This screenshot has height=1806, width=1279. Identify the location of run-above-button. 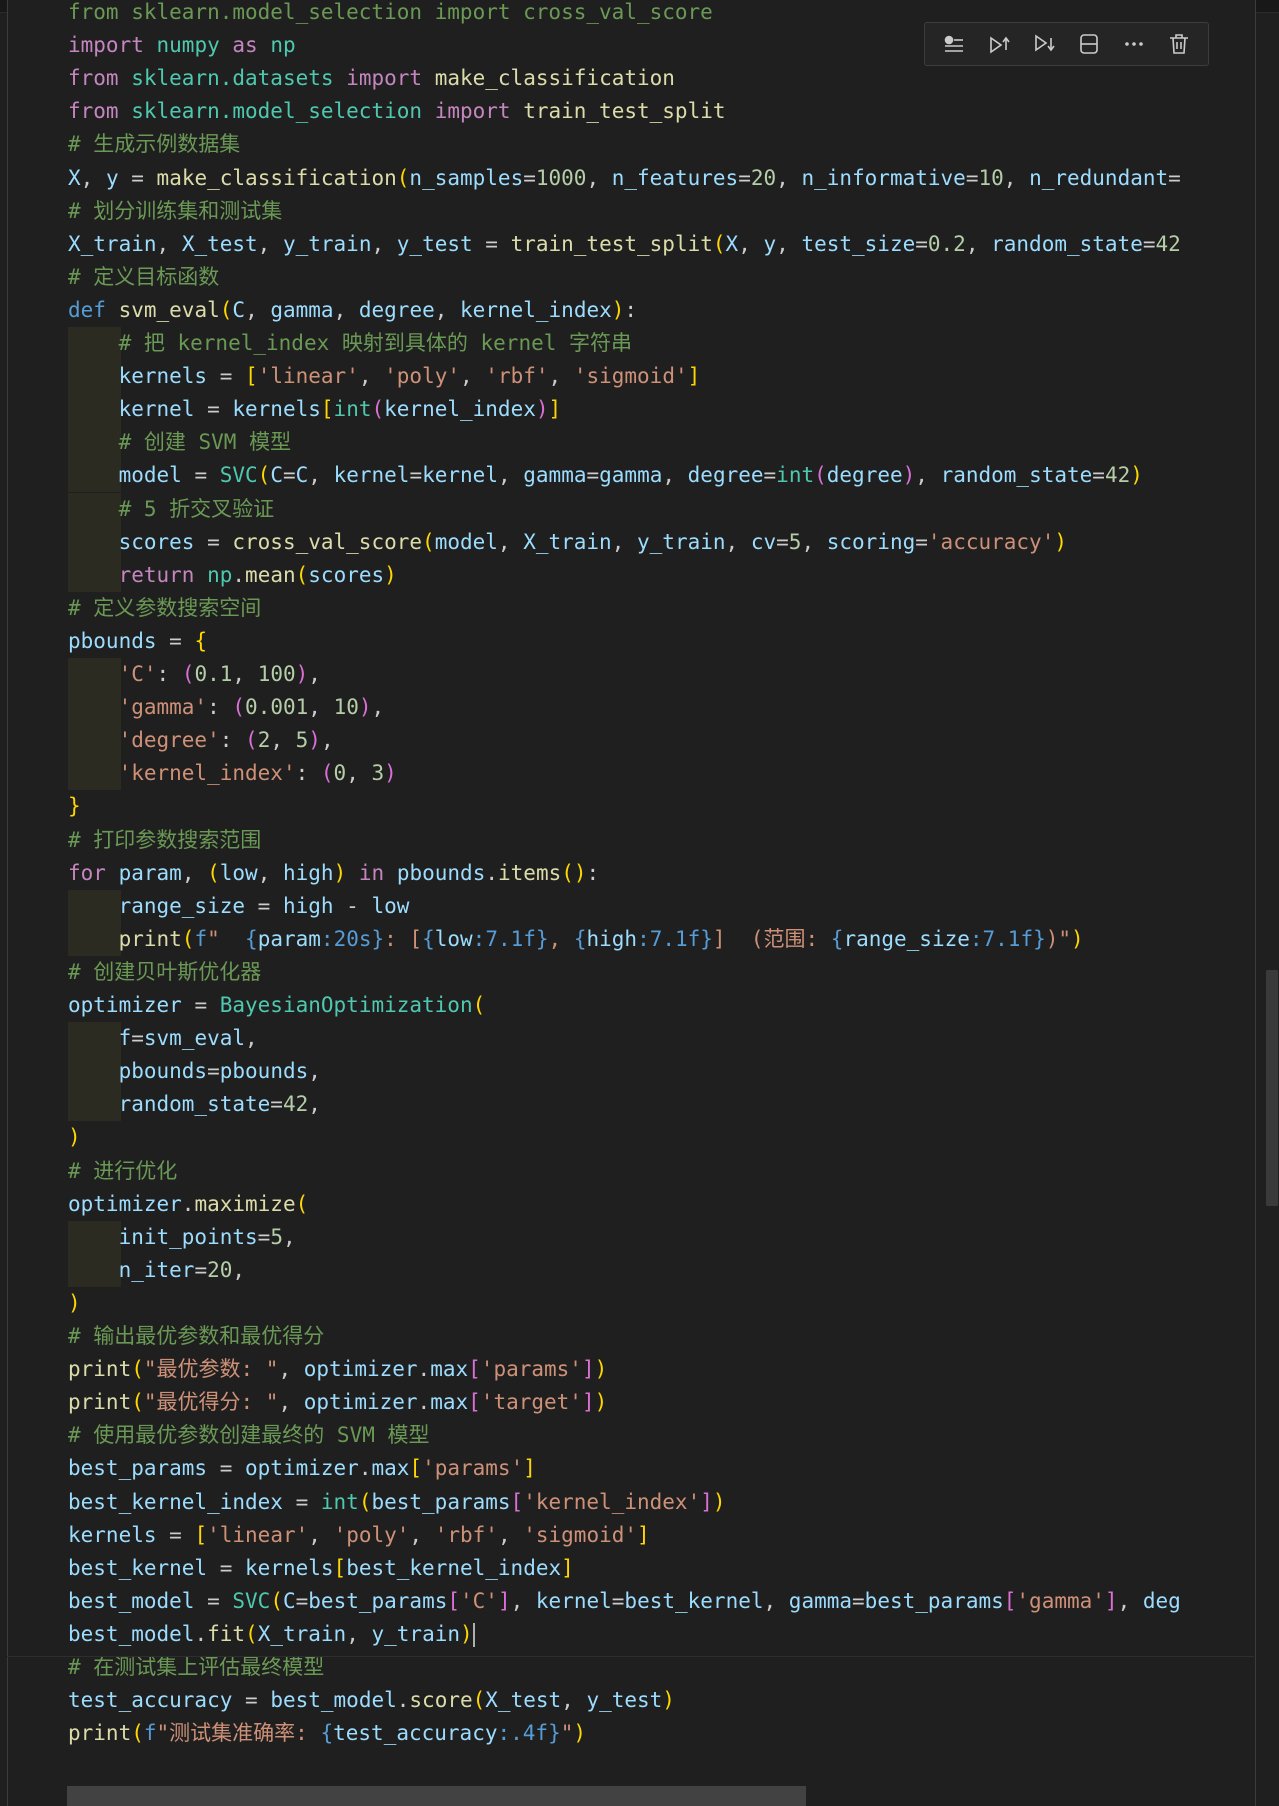
(999, 44).